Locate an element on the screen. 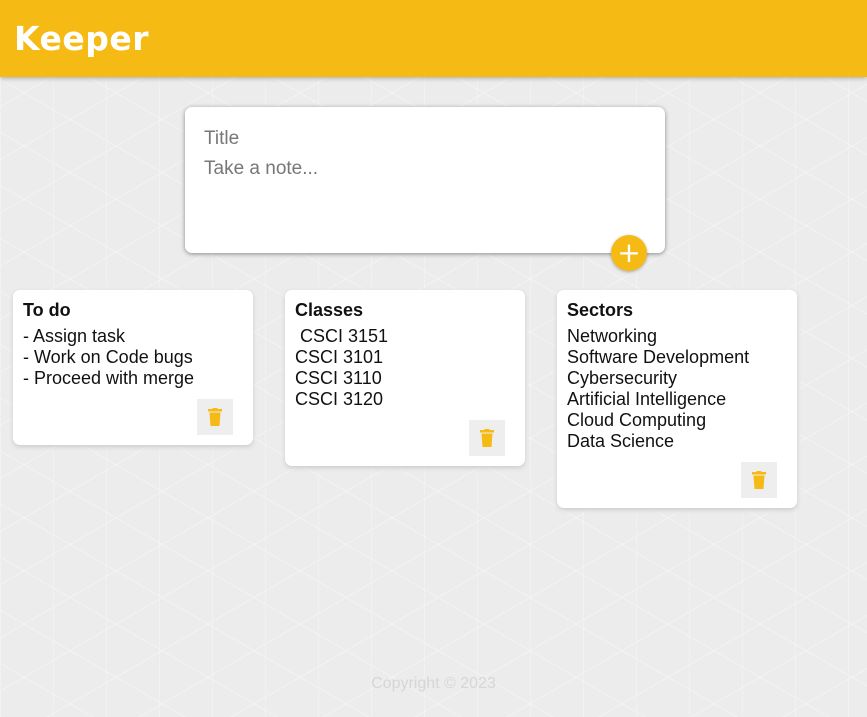  footer: Copyright © 2023 is located at coordinates (433, 684).